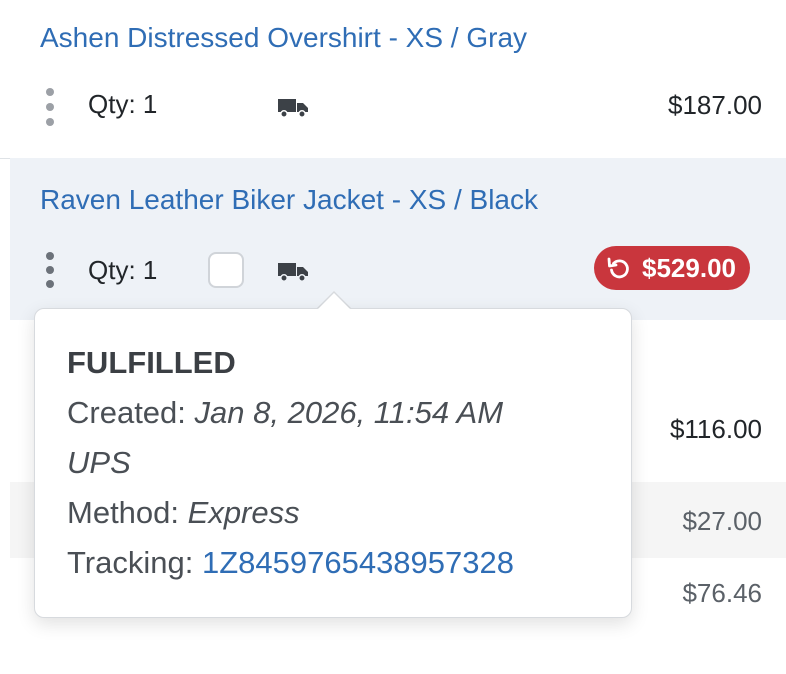 The height and width of the screenshot is (674, 786). I want to click on created-value: Jan 8, 2026, 11:54 AM, so click(349, 412).